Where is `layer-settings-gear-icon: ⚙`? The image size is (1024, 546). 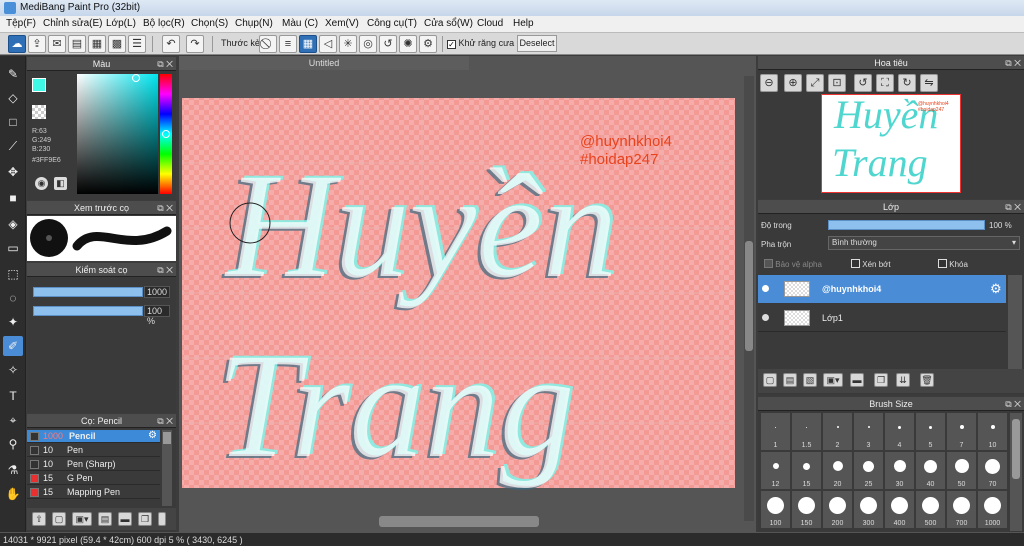
layer-settings-gear-icon: ⚙ is located at coordinates (996, 289).